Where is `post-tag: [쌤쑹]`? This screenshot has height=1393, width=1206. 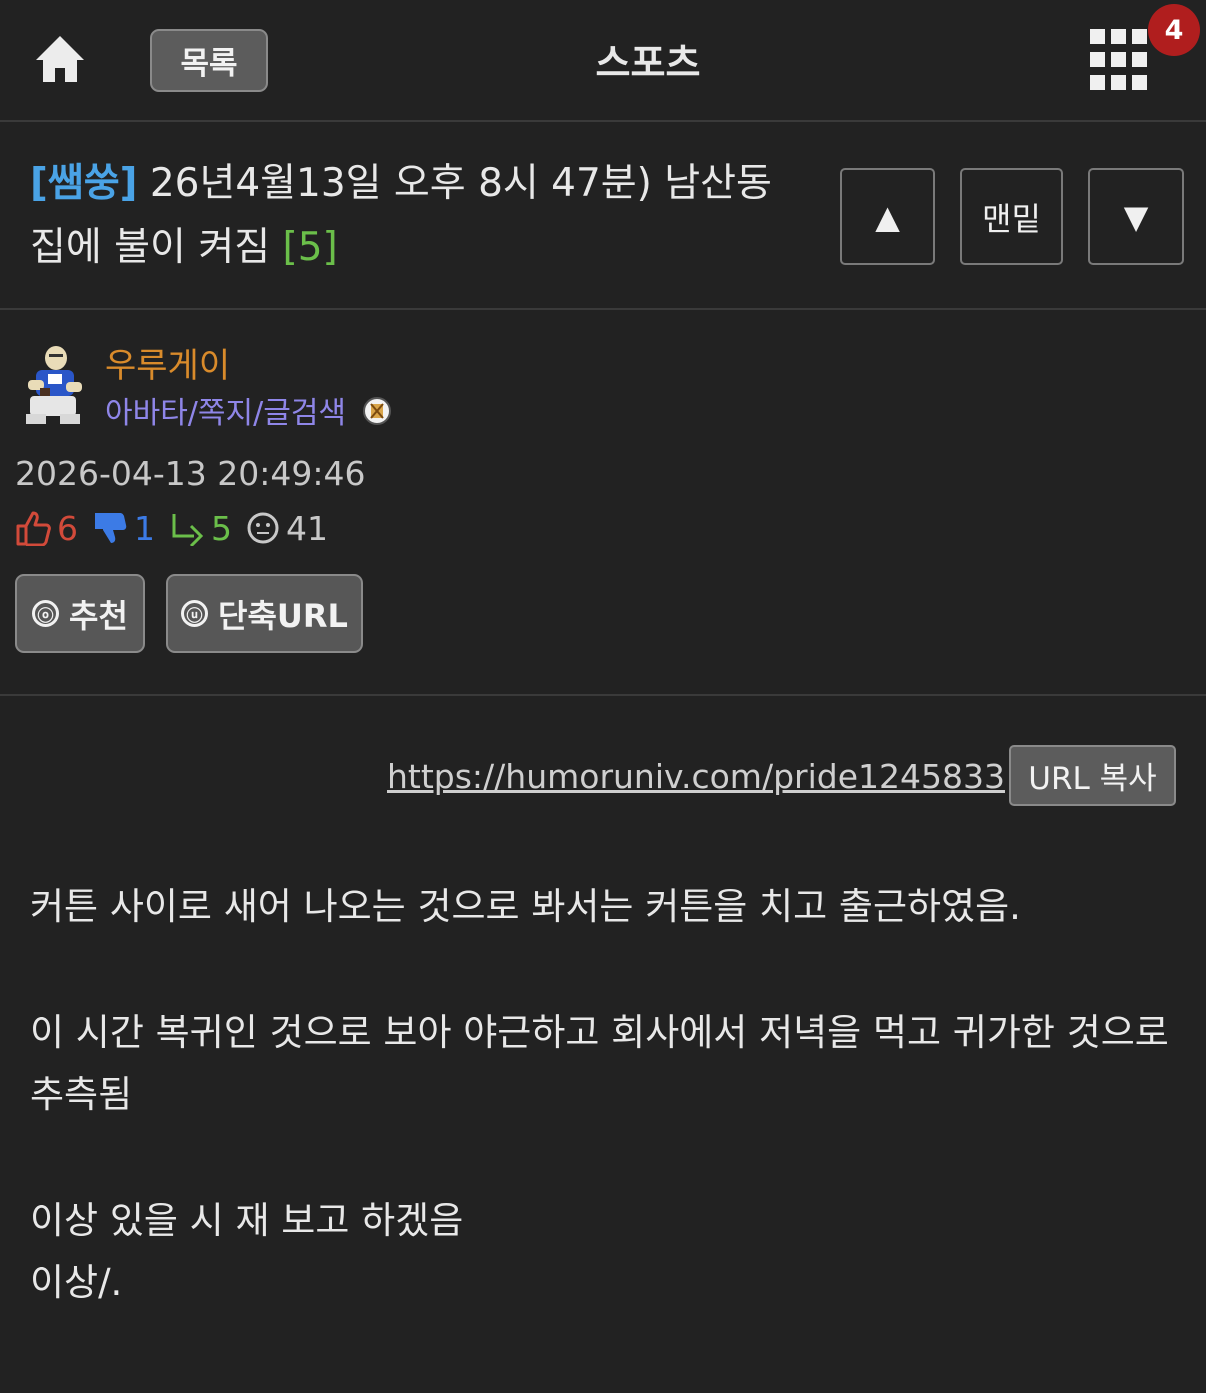 post-tag: [쌤쑹] is located at coordinates (84, 183).